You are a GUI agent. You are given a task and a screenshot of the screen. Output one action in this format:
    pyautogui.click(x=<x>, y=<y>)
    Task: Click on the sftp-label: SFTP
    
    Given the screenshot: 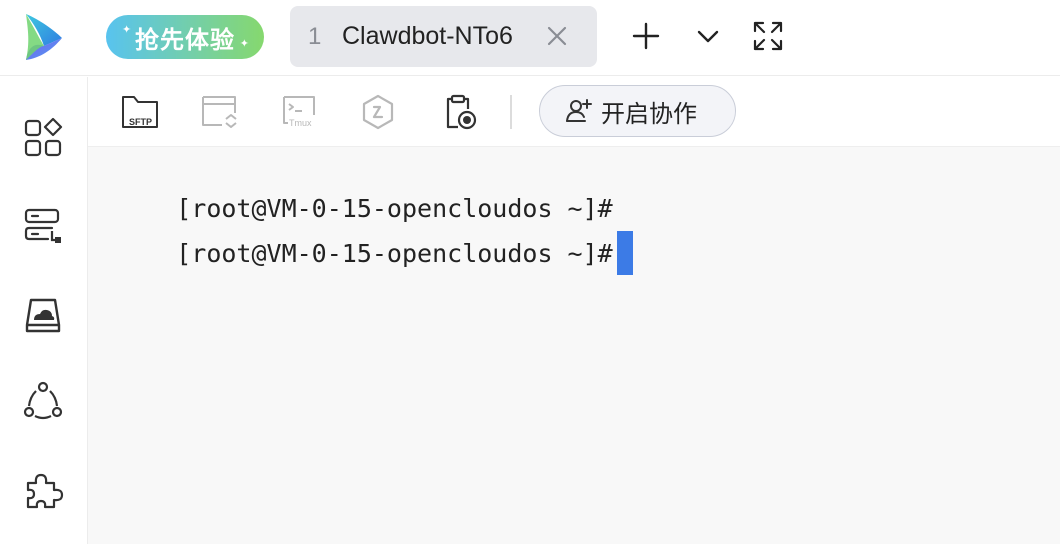 What is the action you would take?
    pyautogui.click(x=140, y=122)
    